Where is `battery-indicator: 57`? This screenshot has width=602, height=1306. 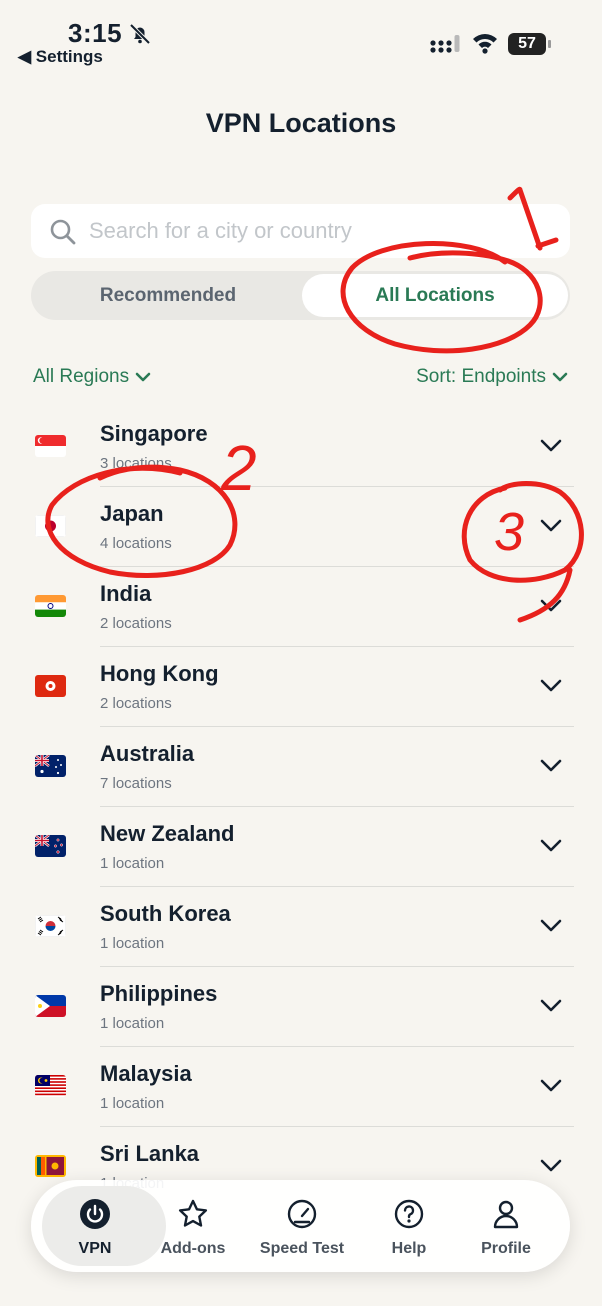 battery-indicator: 57 is located at coordinates (527, 44).